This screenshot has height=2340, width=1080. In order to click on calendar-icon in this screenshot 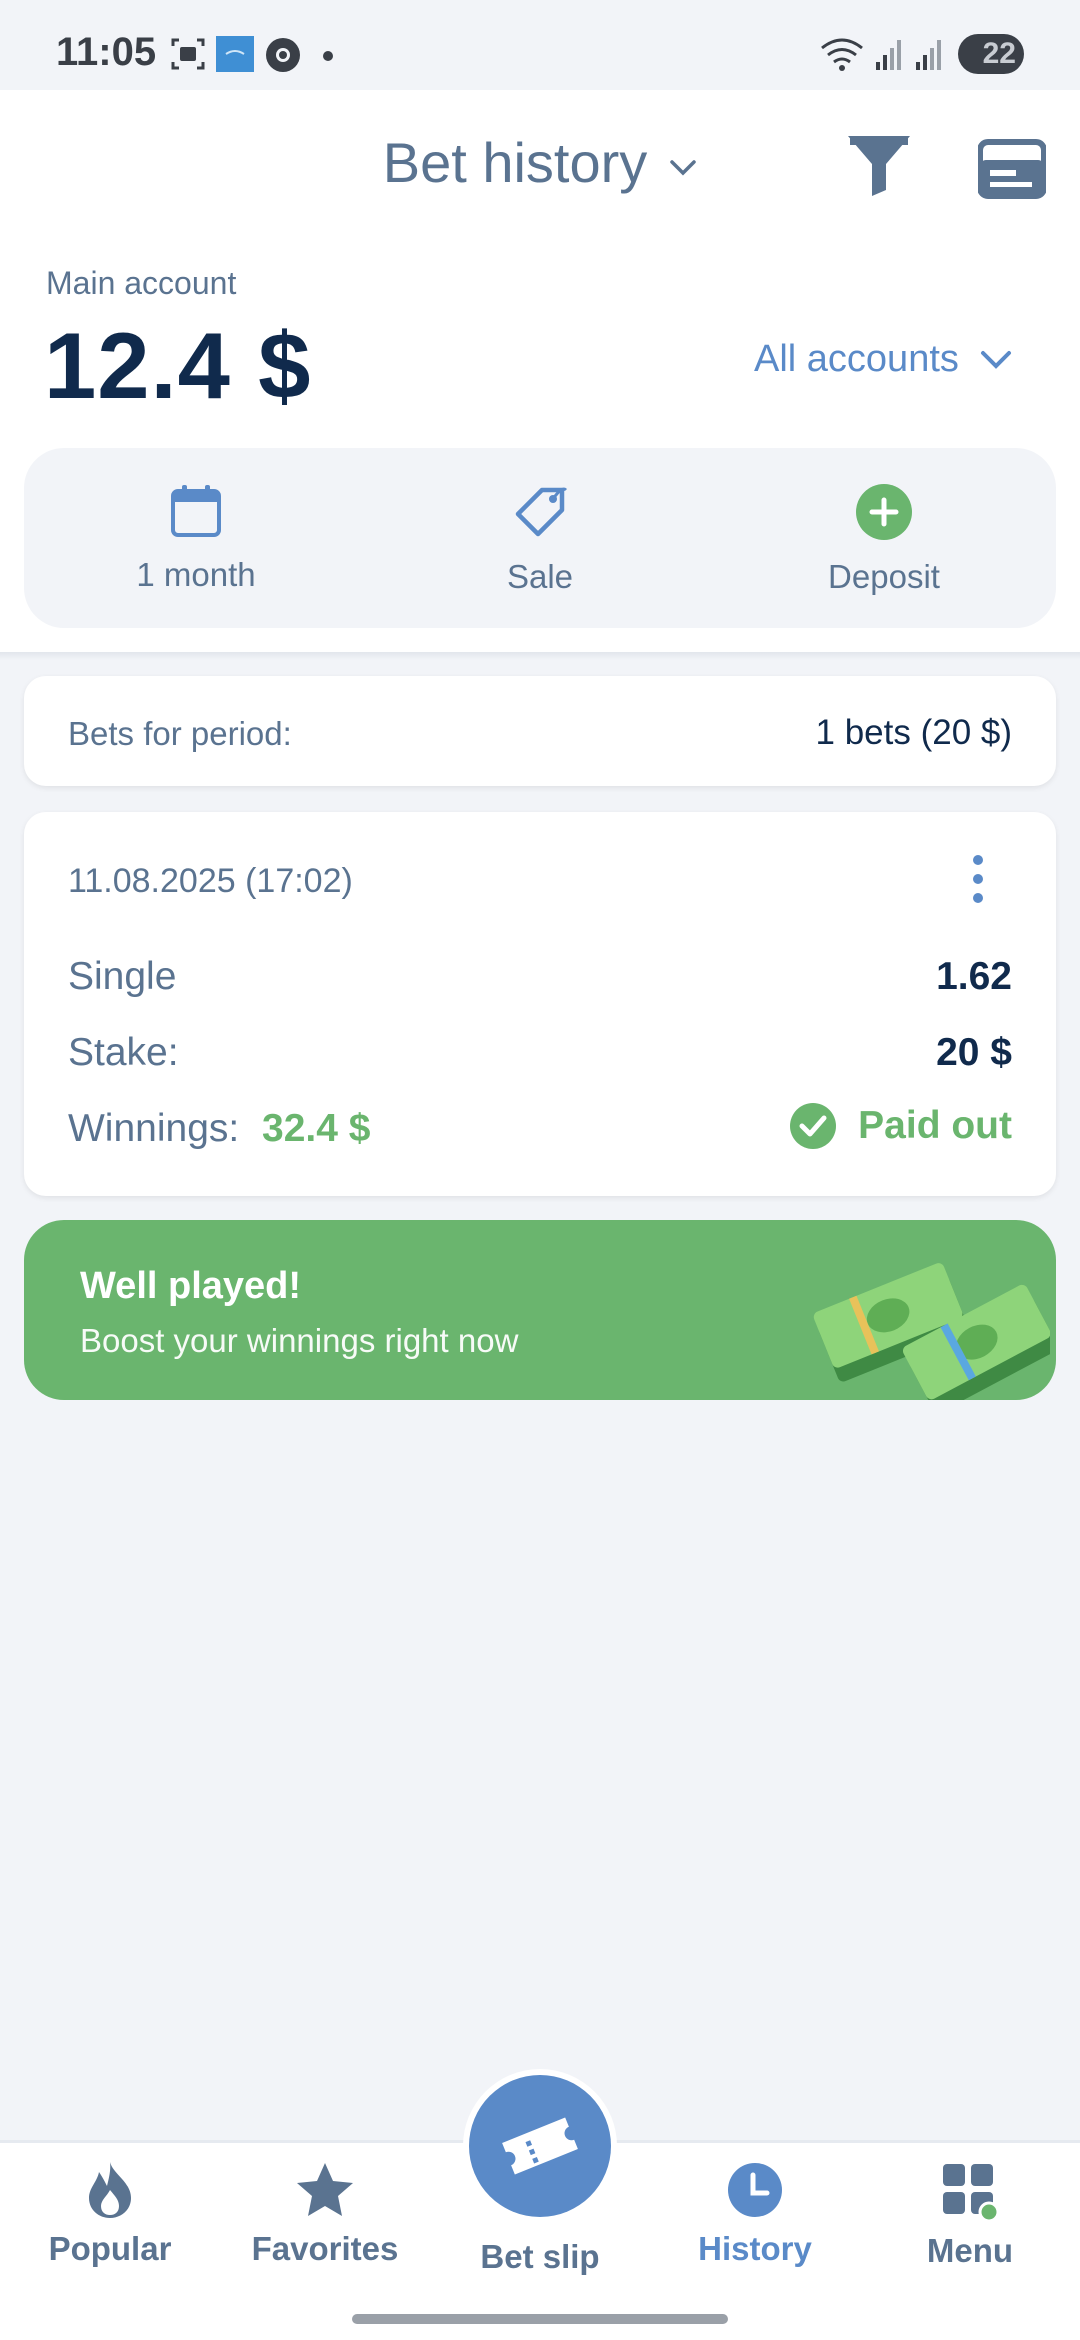, I will do `click(196, 511)`.